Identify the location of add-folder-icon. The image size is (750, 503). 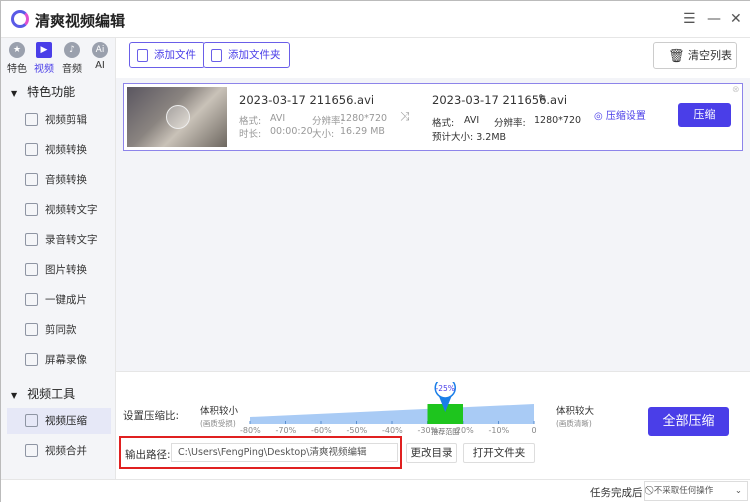
(216, 55).